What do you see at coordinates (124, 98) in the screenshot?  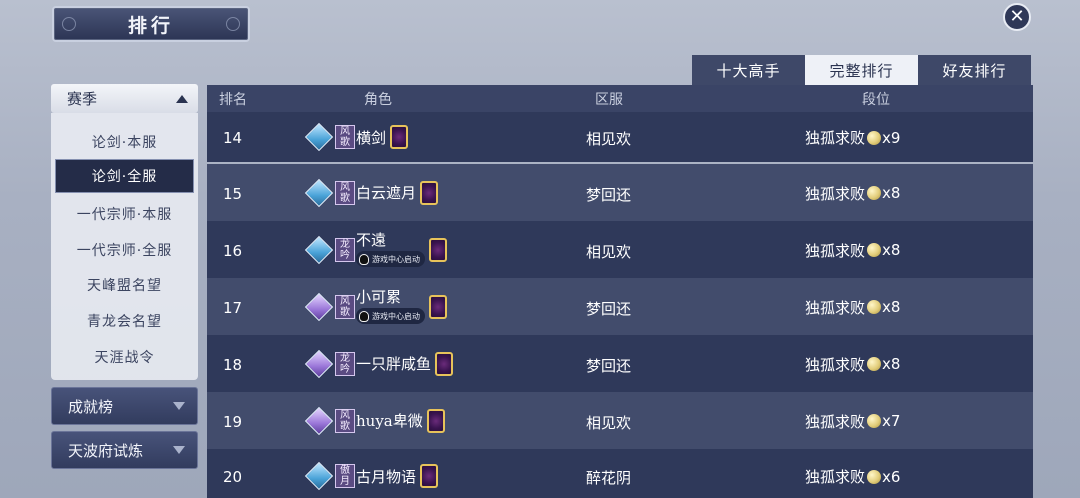 I see `season-dropdown: 赛季` at bounding box center [124, 98].